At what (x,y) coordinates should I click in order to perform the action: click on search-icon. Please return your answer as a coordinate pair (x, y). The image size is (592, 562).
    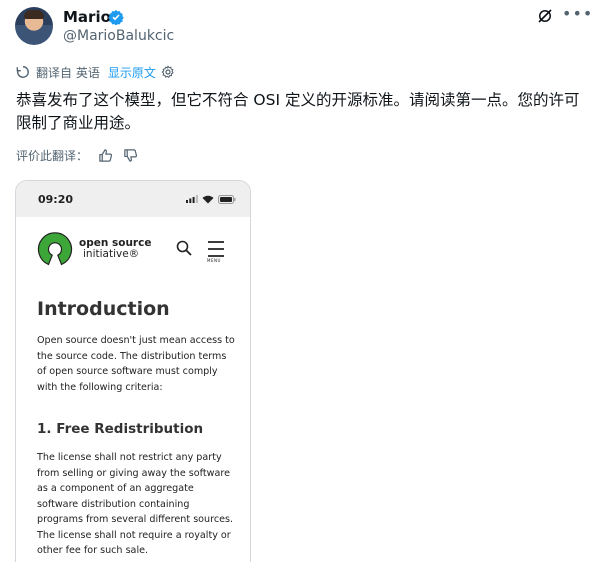
    Looking at the image, I should click on (184, 248).